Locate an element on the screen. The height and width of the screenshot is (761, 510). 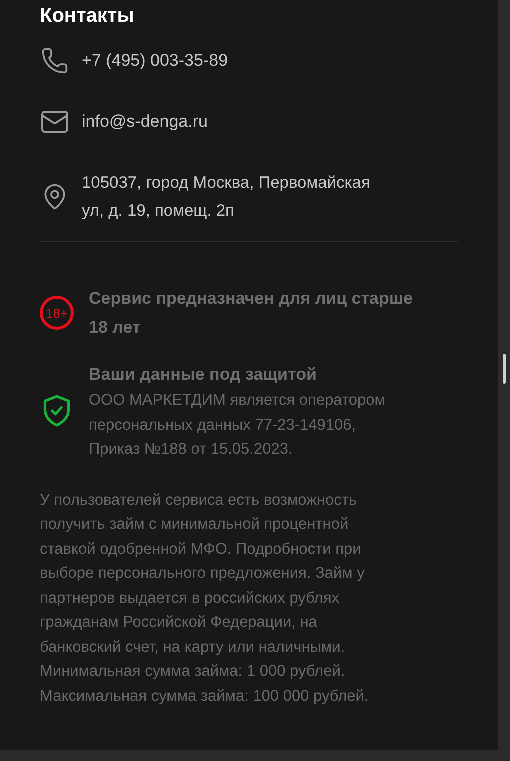
address-text: 105037, город Москва, Первомайская ул, д. 19, помещ. 2п is located at coordinates (227, 197).